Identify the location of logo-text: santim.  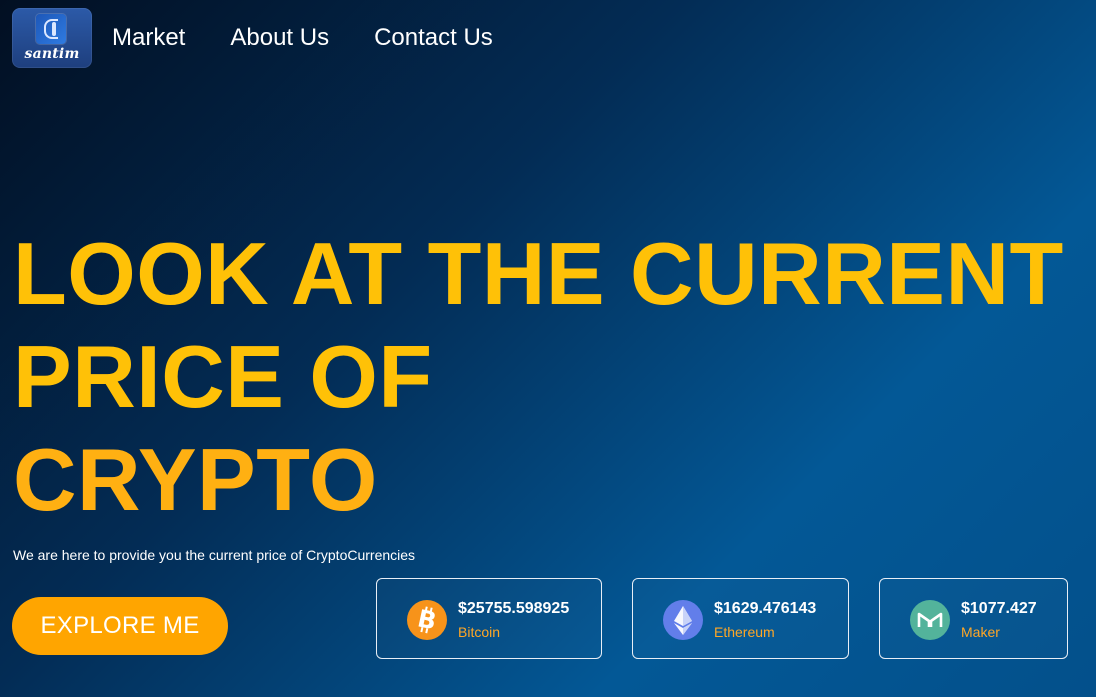
(52, 54).